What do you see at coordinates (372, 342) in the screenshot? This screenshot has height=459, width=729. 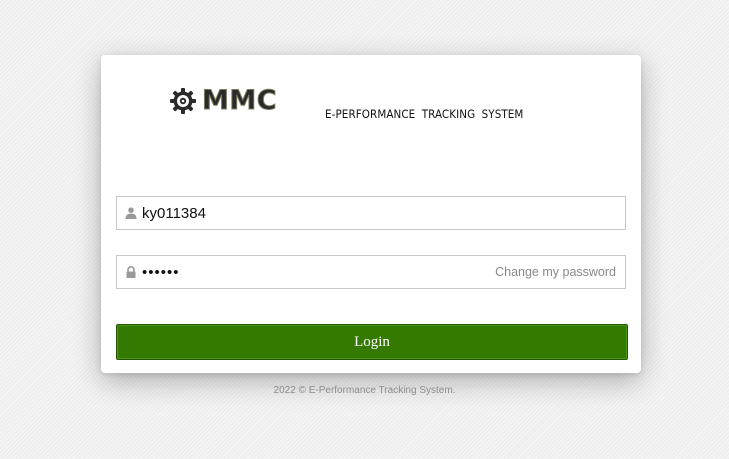 I see `login-button: Login` at bounding box center [372, 342].